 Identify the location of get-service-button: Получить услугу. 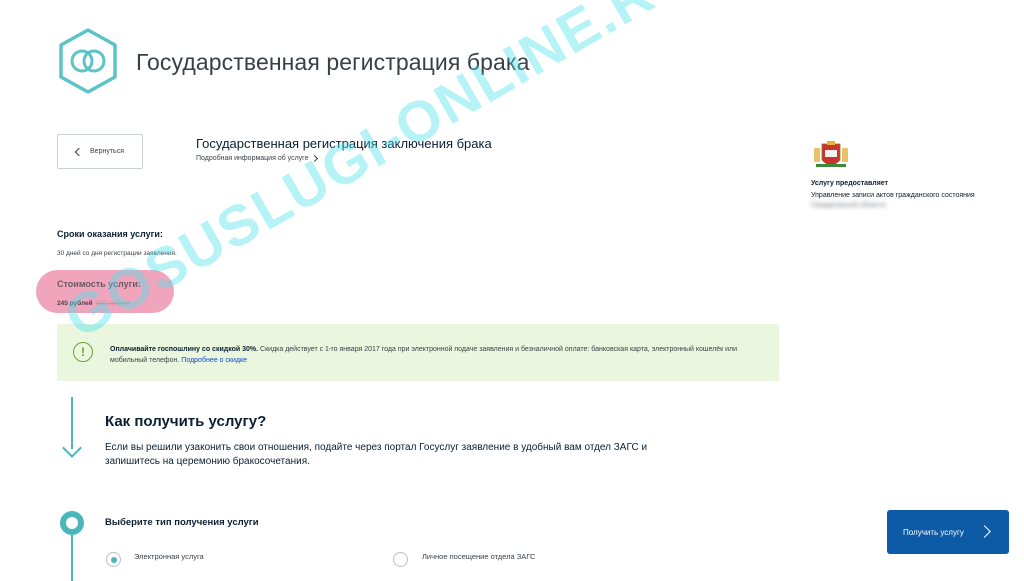
(948, 532).